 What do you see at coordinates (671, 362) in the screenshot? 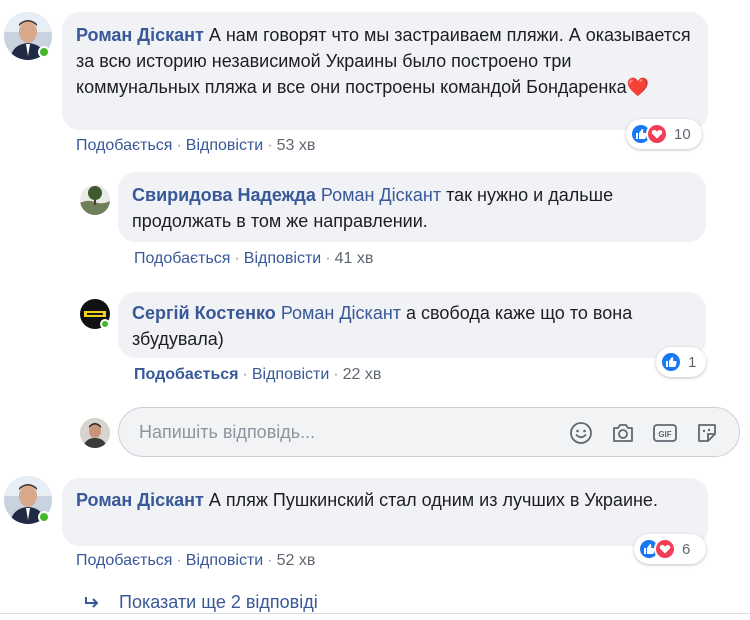
I see `like-reaction-icon` at bounding box center [671, 362].